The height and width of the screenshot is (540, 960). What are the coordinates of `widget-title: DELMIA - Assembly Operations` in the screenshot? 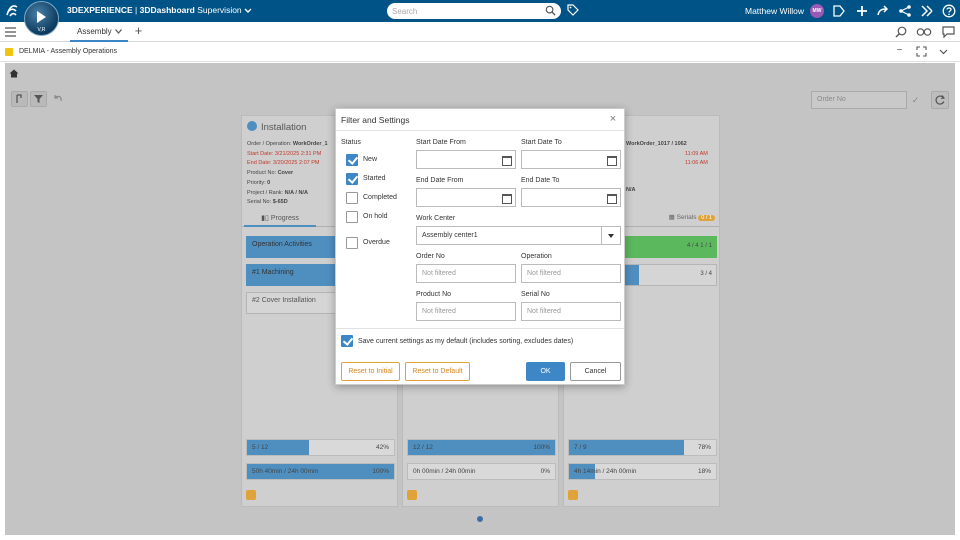 It's located at (68, 51).